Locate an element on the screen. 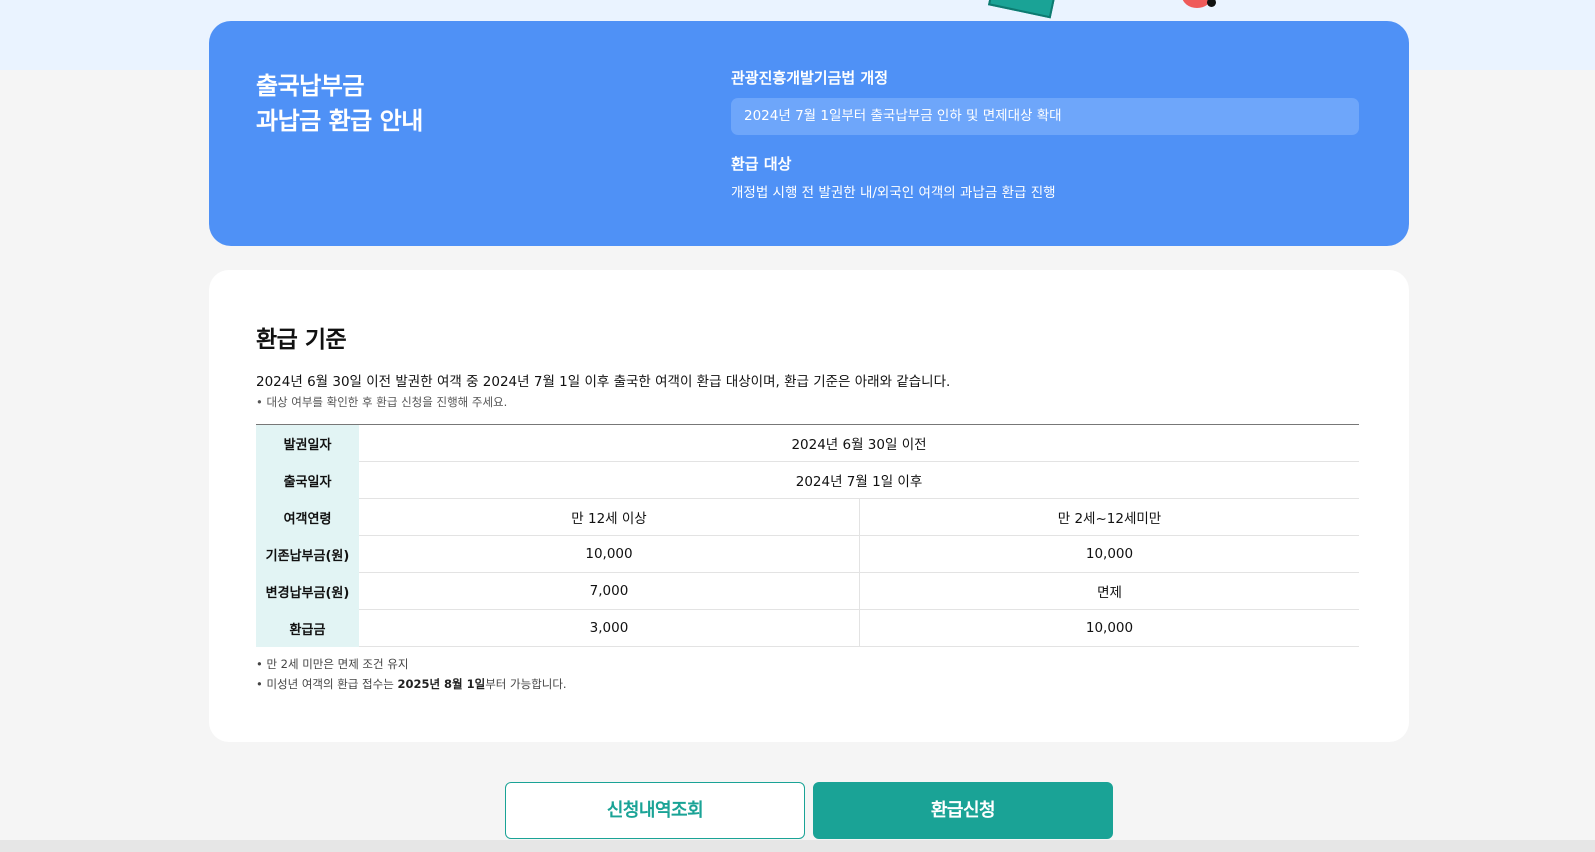 The image size is (1595, 852). table-row: 기존납부금(원) 10,000 10,000 is located at coordinates (807, 554).